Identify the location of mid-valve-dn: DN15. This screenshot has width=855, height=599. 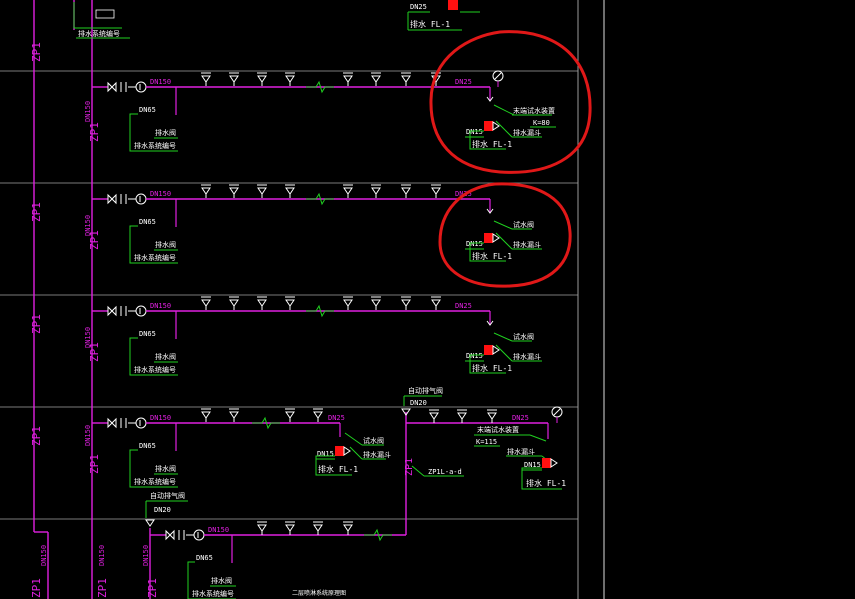
(325, 454).